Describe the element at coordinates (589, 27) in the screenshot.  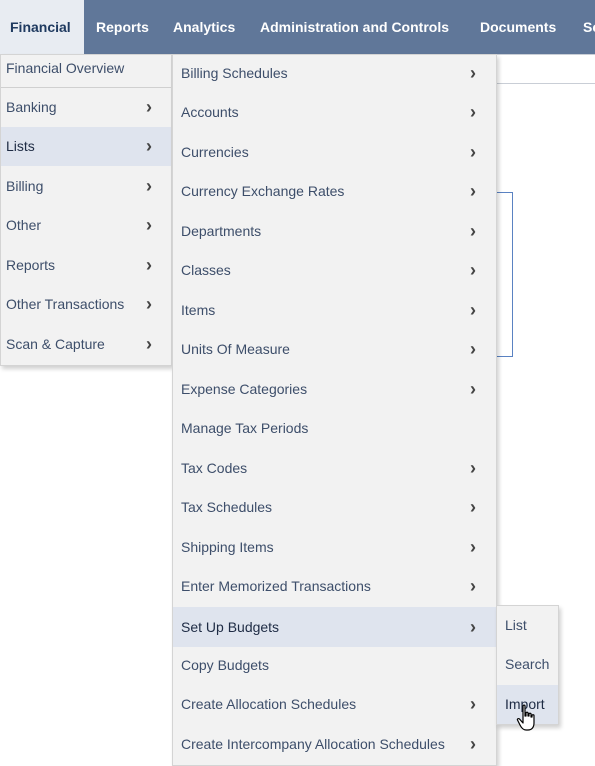
I see `tab-setup-partial: Se` at that location.